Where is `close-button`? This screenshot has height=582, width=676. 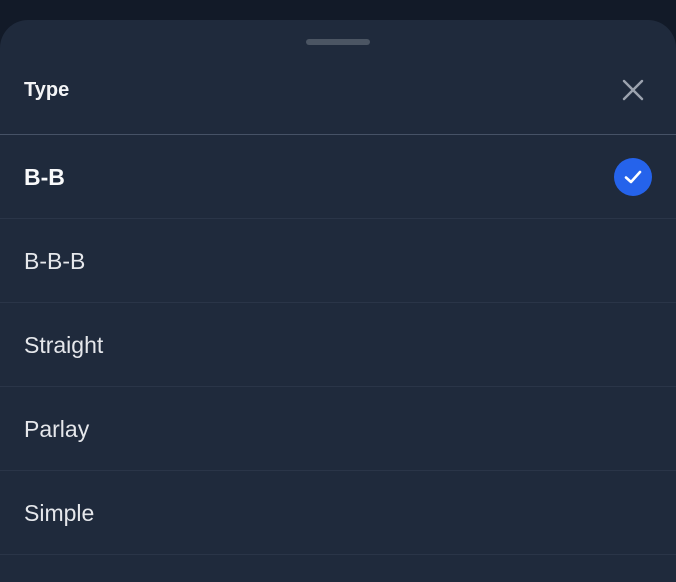
close-button is located at coordinates (633, 90).